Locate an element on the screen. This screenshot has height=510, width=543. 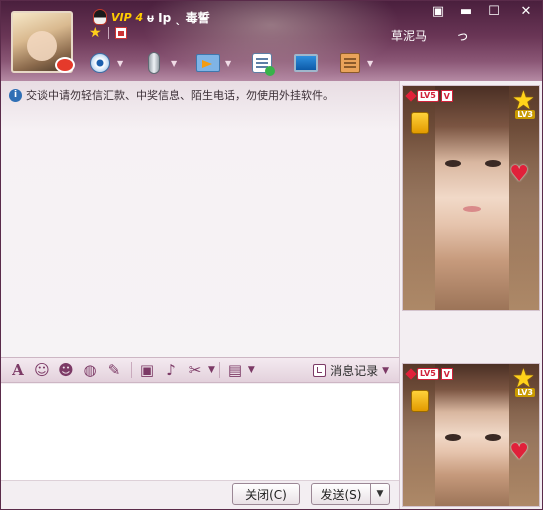
clock-icon is located at coordinates (320, 370).